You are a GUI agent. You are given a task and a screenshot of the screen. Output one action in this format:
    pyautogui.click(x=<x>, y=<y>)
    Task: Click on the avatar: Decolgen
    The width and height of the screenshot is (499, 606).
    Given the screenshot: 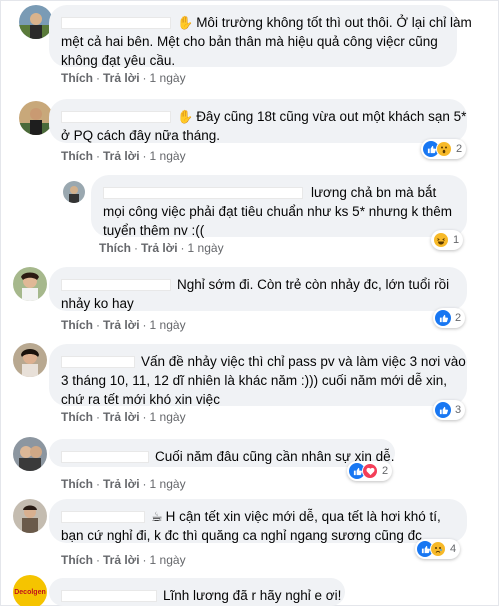 What is the action you would take?
    pyautogui.click(x=30, y=590)
    